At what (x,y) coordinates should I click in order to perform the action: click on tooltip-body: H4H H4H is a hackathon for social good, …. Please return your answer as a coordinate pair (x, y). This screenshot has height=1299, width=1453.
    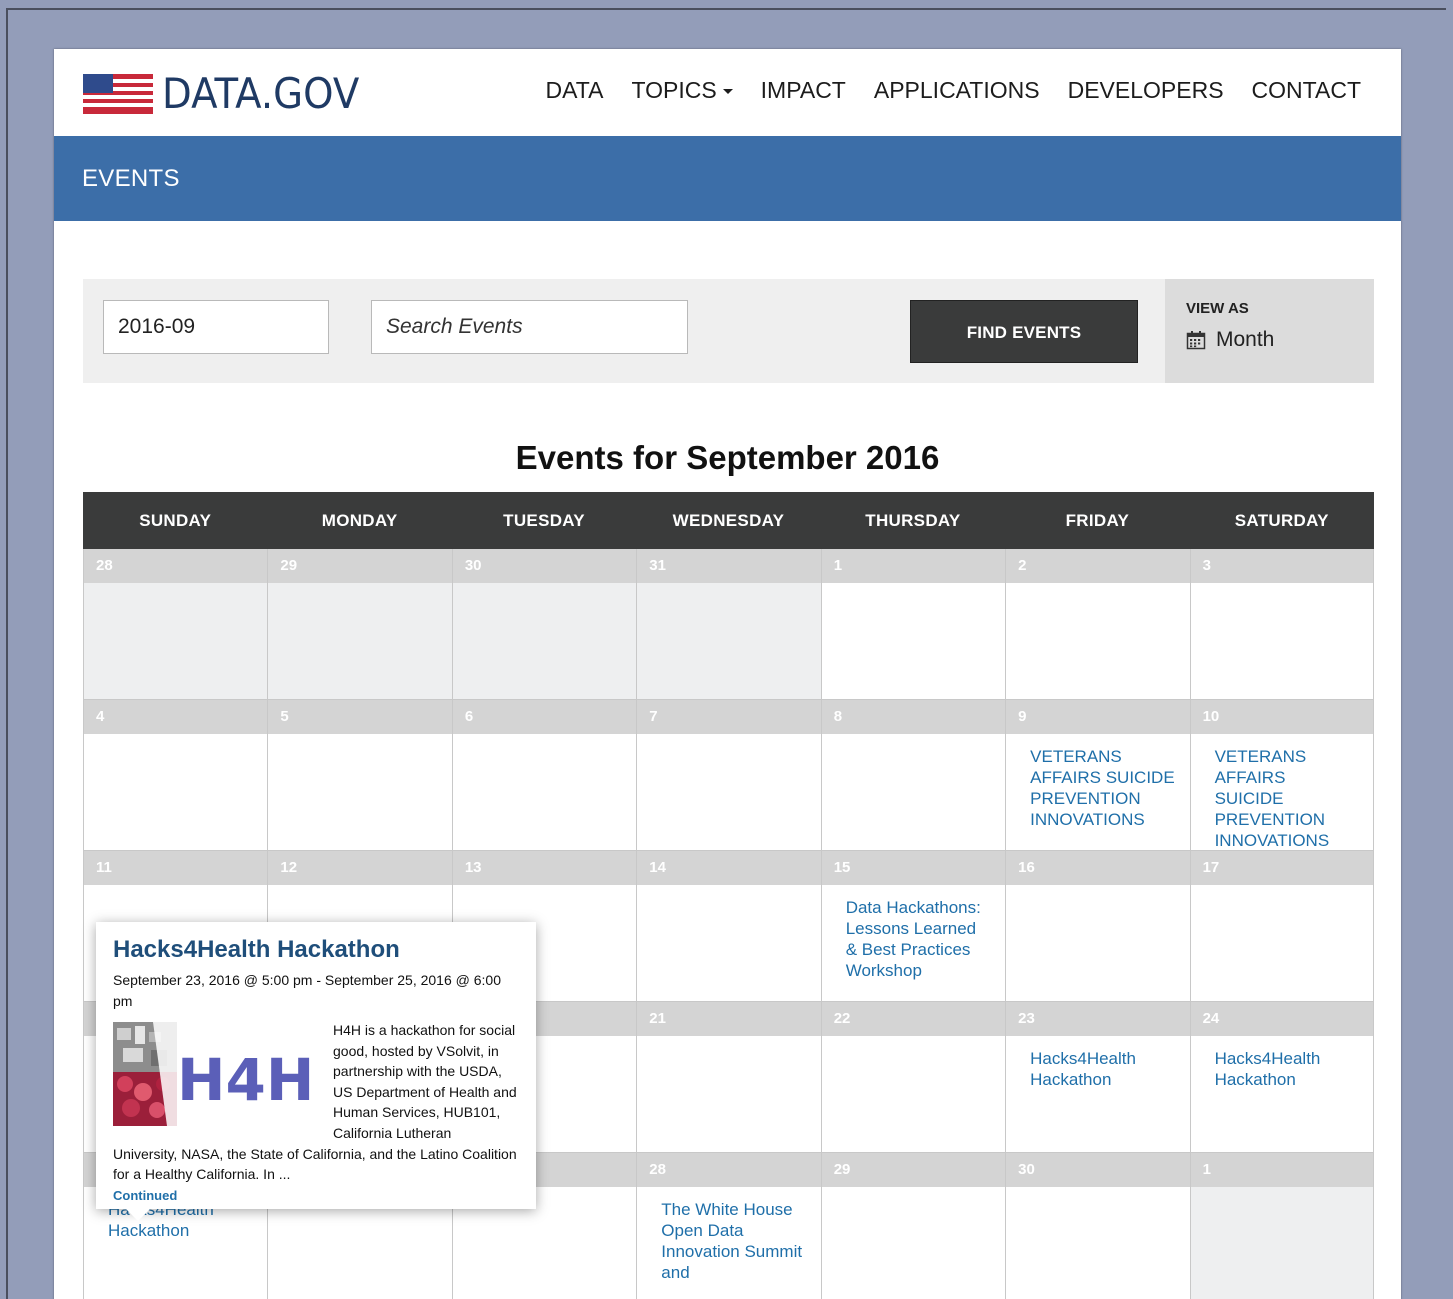
    Looking at the image, I should click on (316, 1102).